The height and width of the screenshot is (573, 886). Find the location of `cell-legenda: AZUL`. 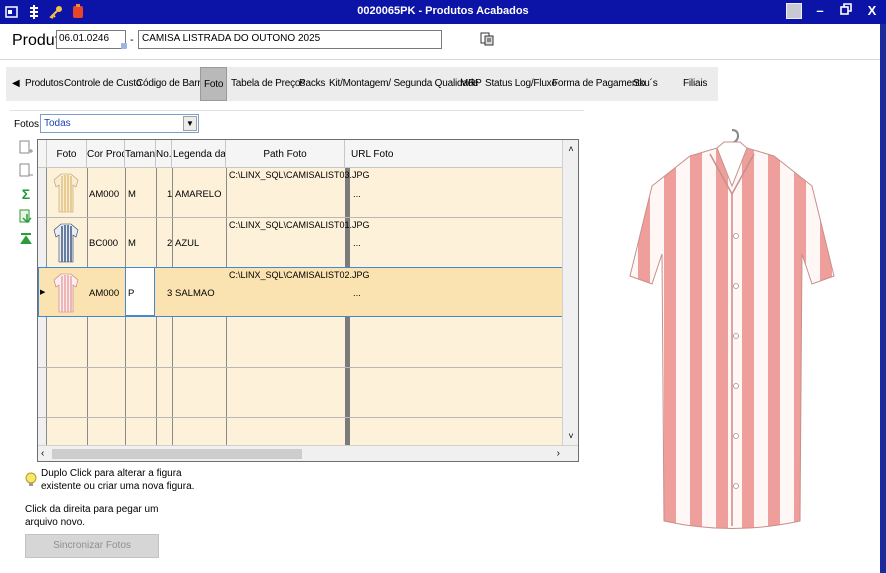

cell-legenda: AZUL is located at coordinates (187, 243).